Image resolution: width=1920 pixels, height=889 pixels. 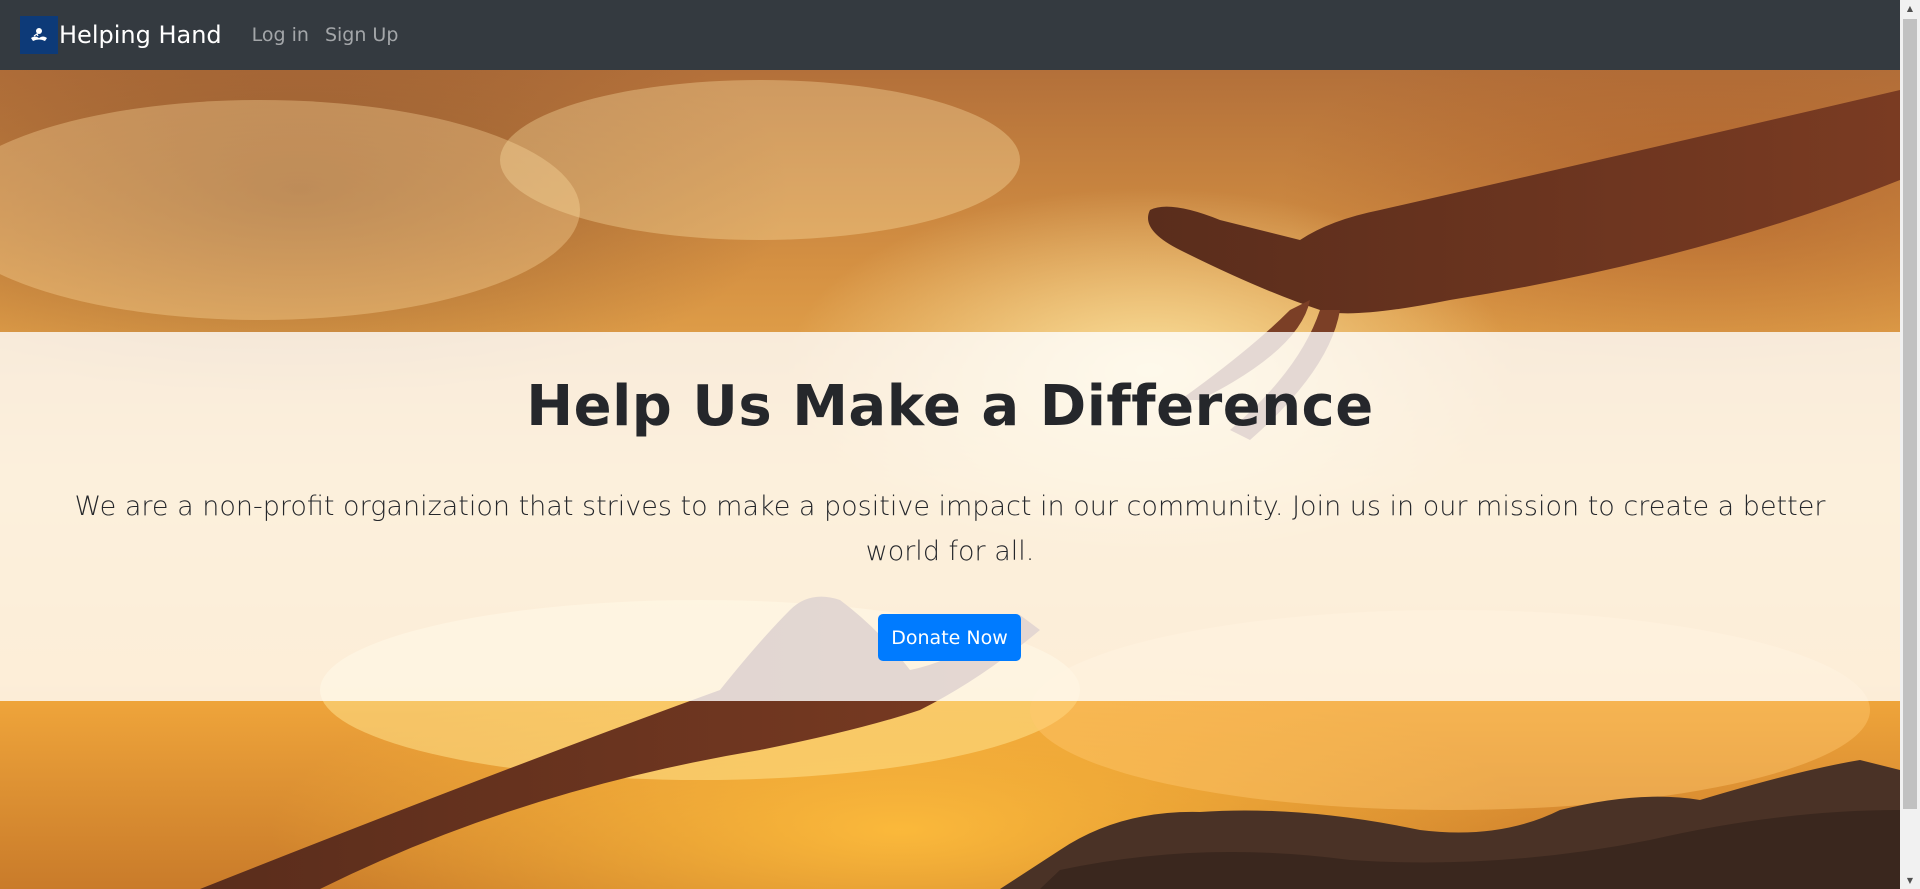 I want to click on brand-link: Helping Hand, so click(x=121, y=35).